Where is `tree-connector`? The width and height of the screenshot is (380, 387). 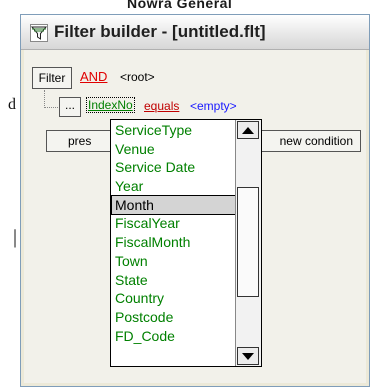
tree-connector is located at coordinates (44, 99).